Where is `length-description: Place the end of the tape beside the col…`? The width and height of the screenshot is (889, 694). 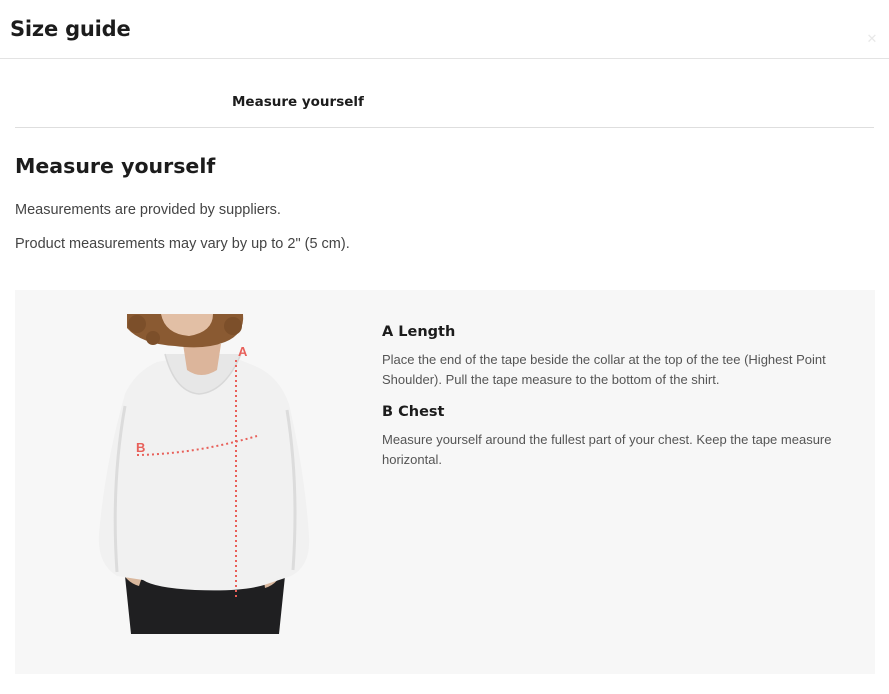 length-description: Place the end of the tape beside the col… is located at coordinates (604, 369).